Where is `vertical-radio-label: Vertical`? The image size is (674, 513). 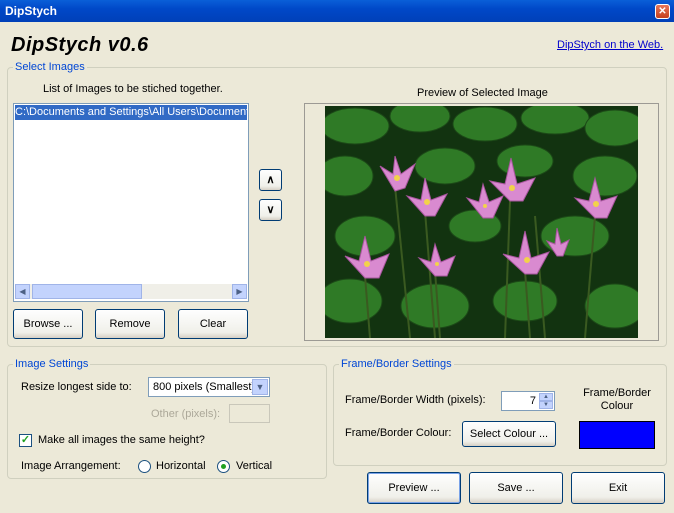
vertical-radio-label: Vertical is located at coordinates (254, 466).